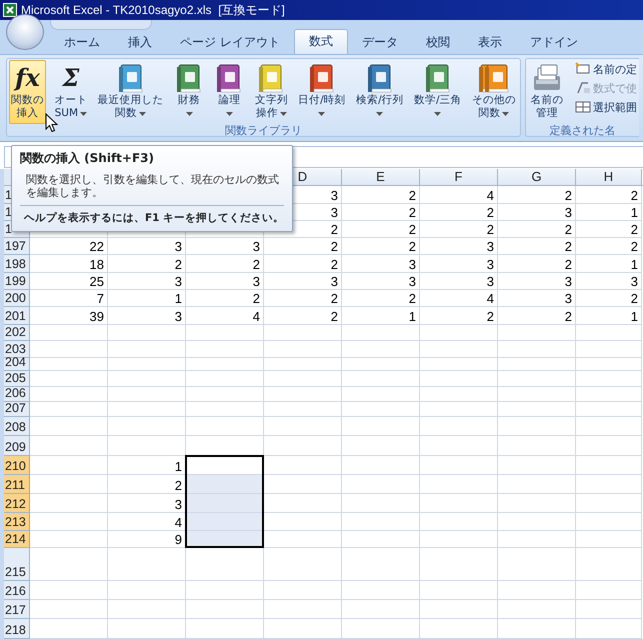 The width and height of the screenshot is (643, 639). I want to click on table-cell: 22, so click(69, 246).